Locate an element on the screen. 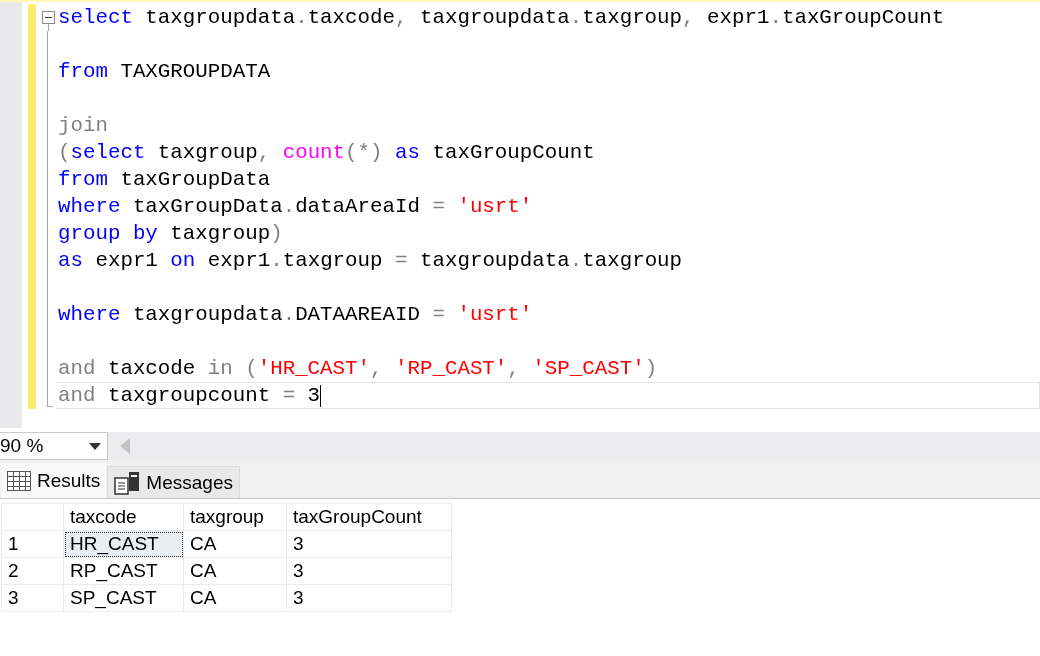 The height and width of the screenshot is (656, 1040). code-line: where taxGroupData.dataAreaId = 'usrt' is located at coordinates (295, 207).